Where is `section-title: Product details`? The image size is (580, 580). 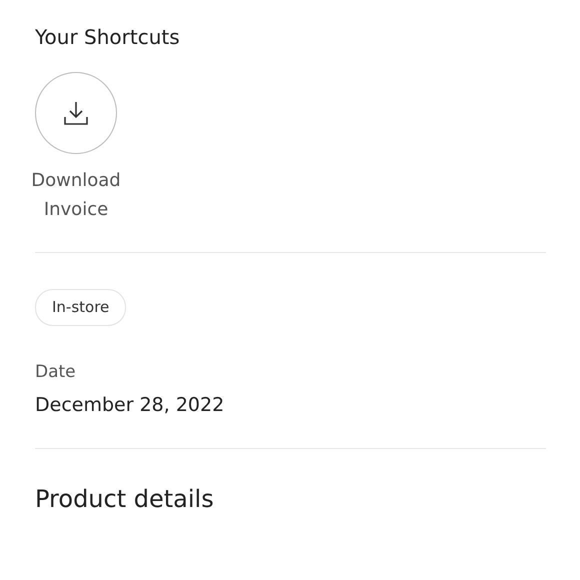
section-title: Product details is located at coordinates (125, 499).